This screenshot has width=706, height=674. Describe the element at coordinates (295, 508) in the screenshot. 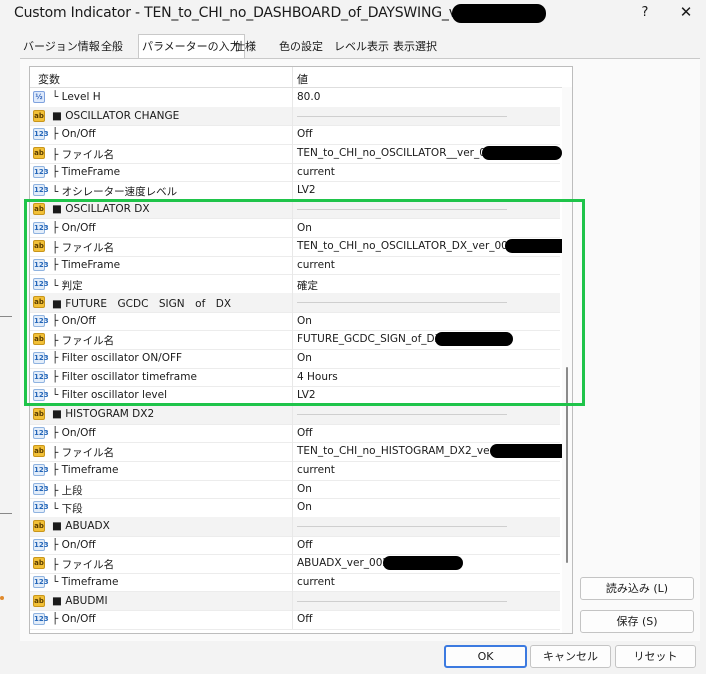

I see `parameter-row: 123 └ 下段 On` at that location.